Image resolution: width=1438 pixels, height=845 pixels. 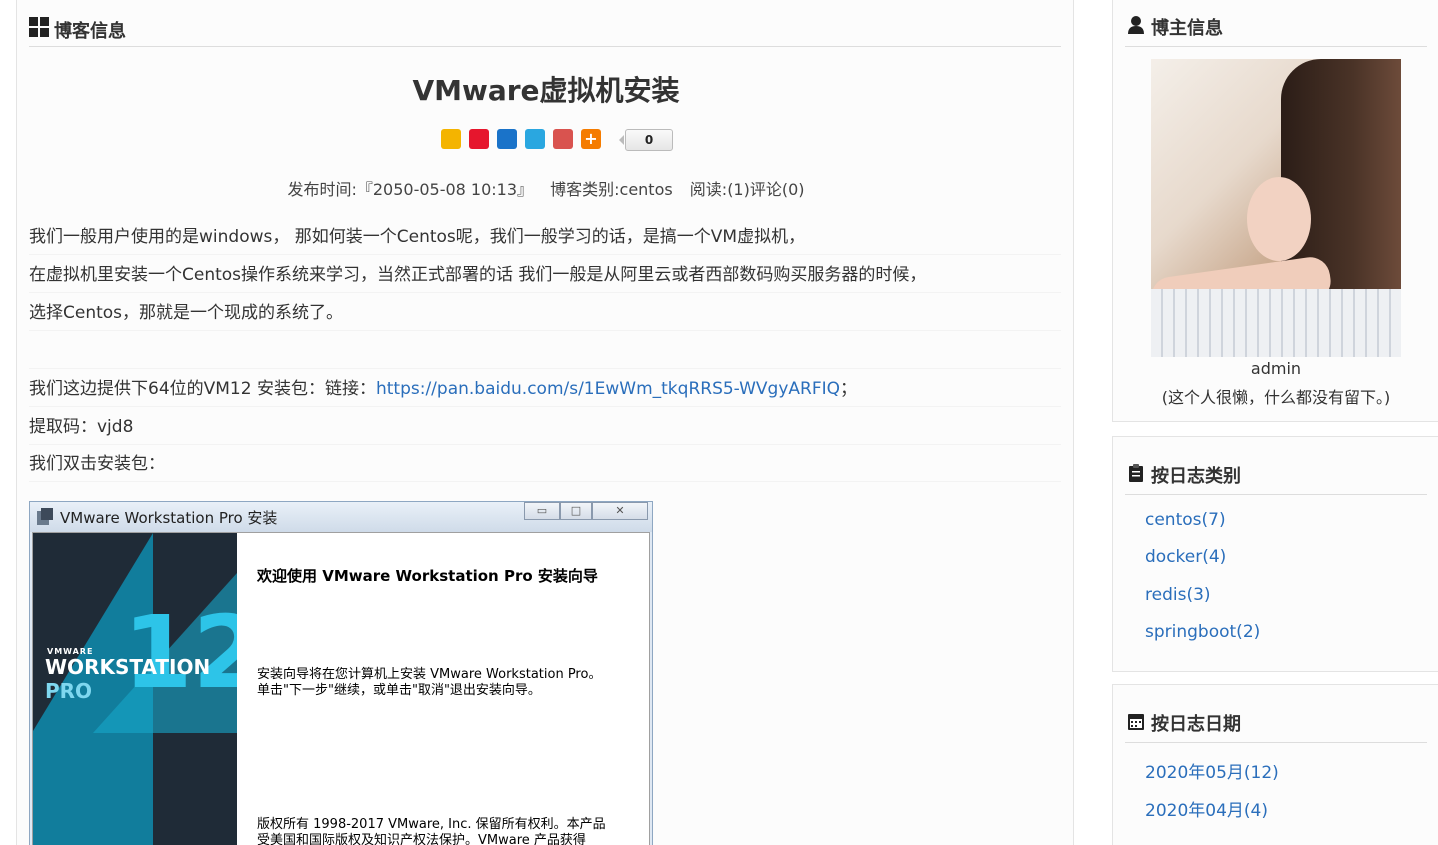 I want to click on paragraph: 我们双击安装包：, so click(x=545, y=464).